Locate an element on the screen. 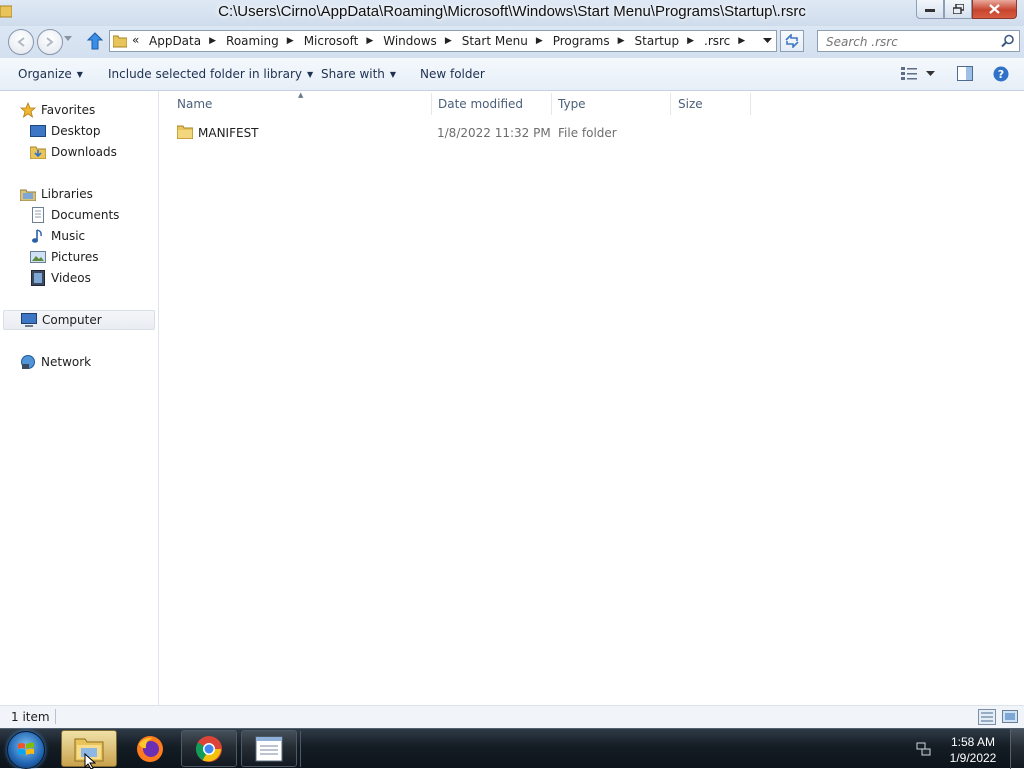 The width and height of the screenshot is (1024, 769). minimize-button is located at coordinates (930, 9).